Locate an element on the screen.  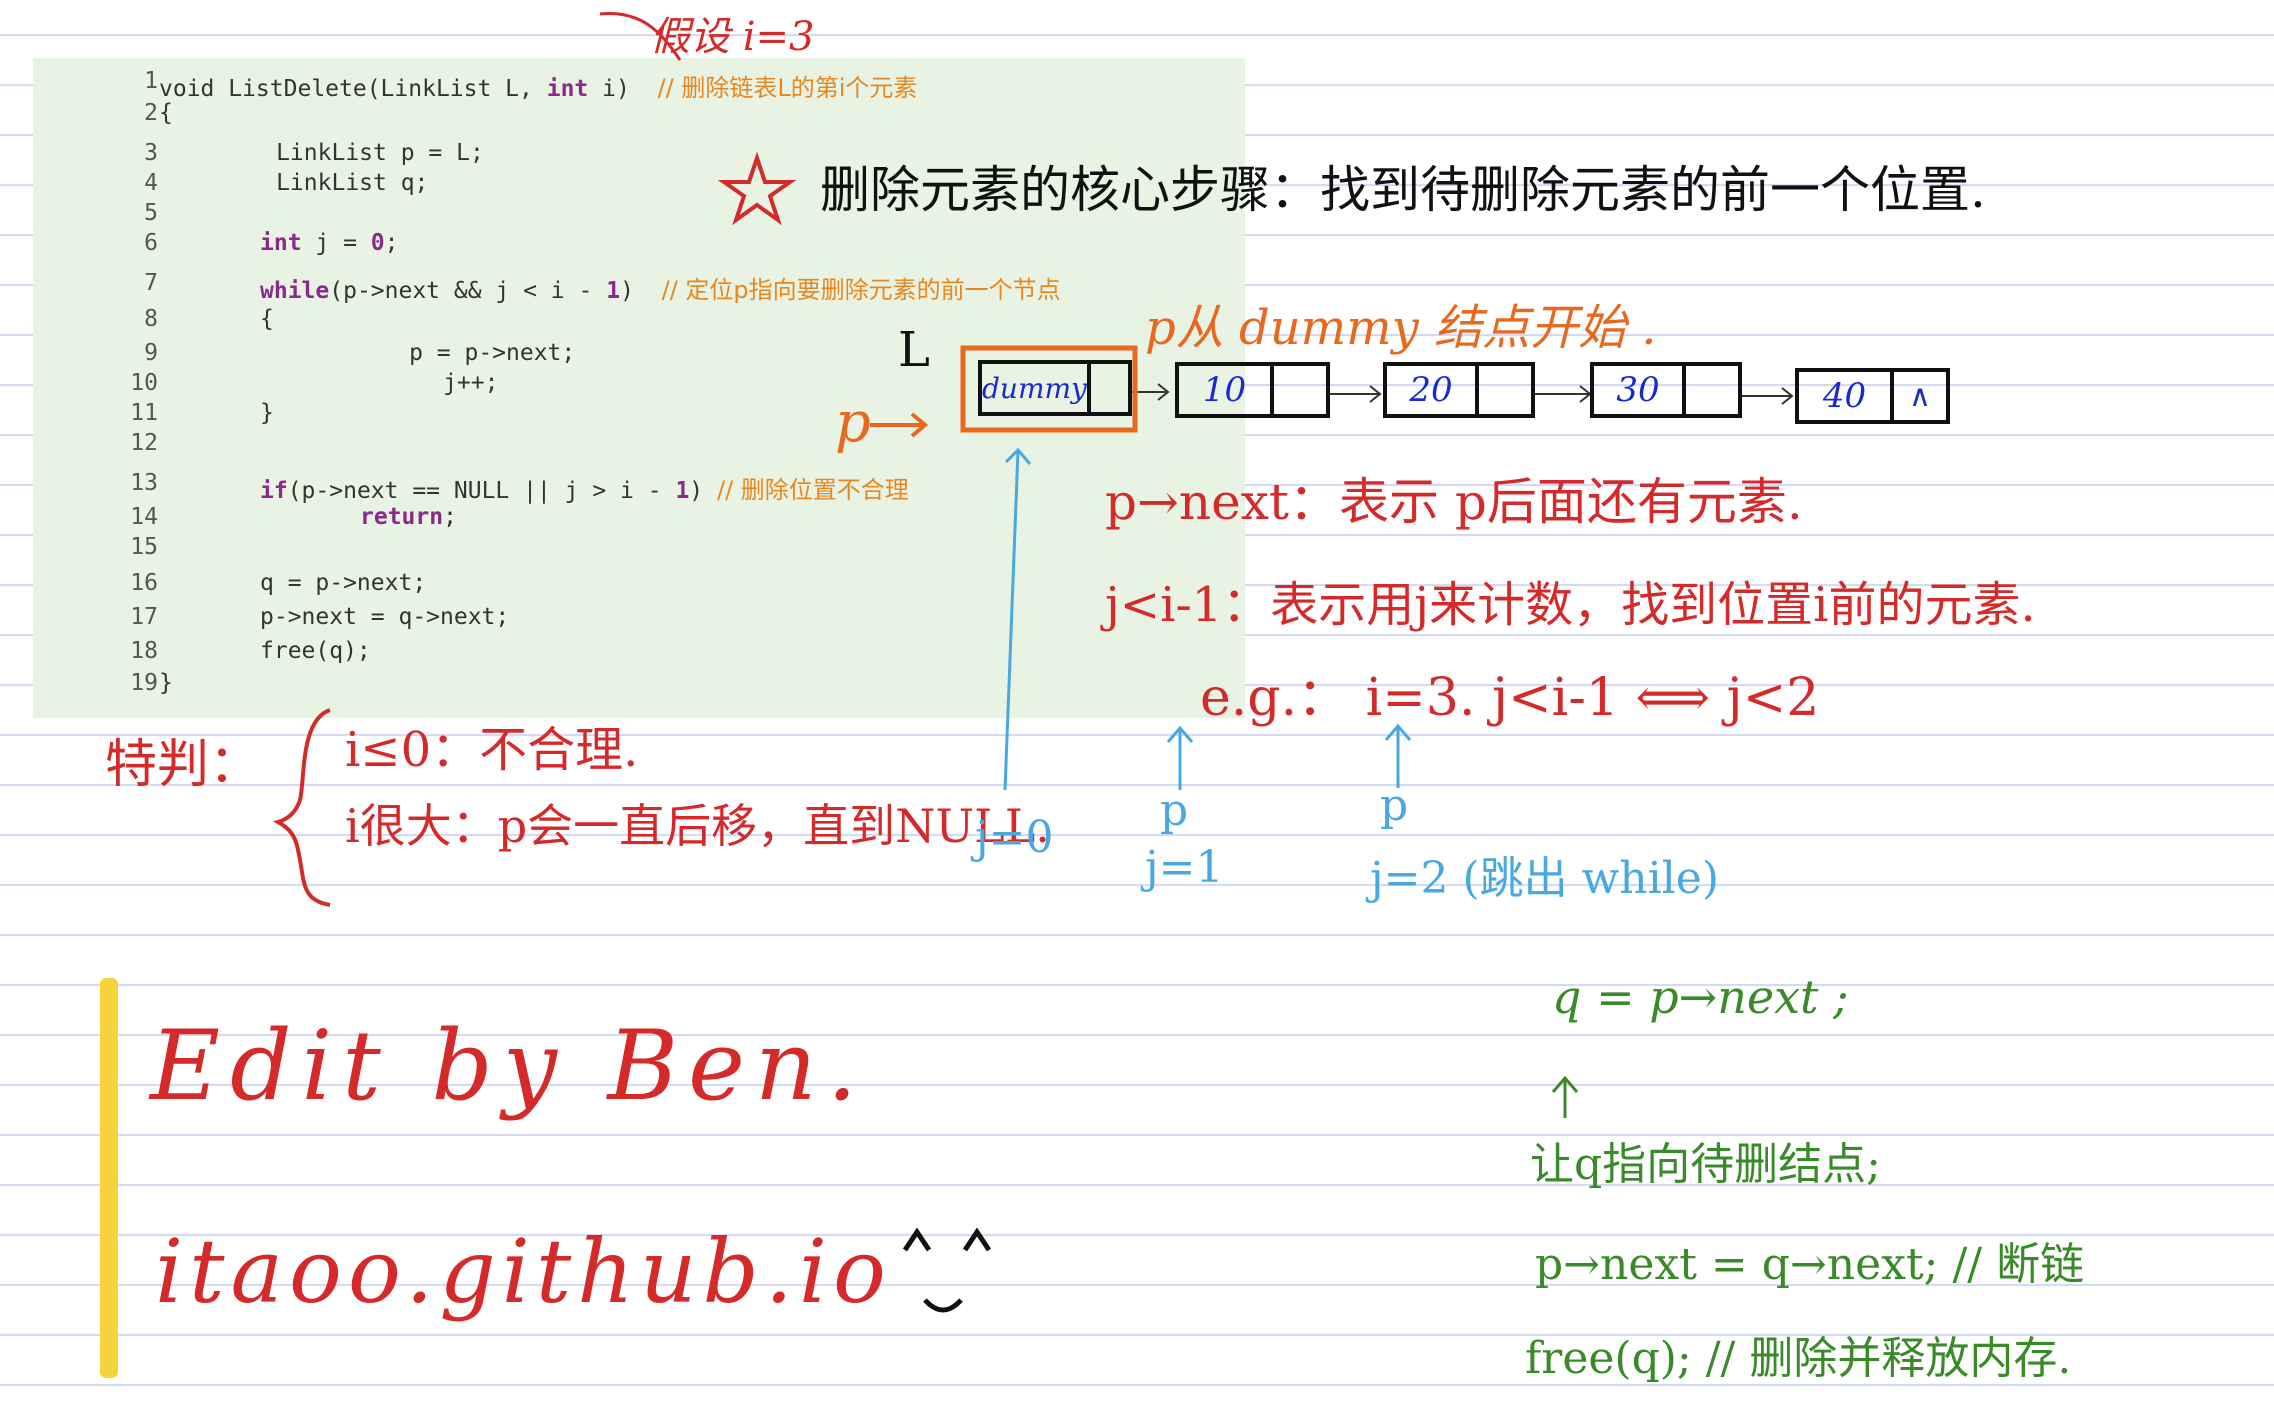
list-node: 20 is located at coordinates (1459, 390).